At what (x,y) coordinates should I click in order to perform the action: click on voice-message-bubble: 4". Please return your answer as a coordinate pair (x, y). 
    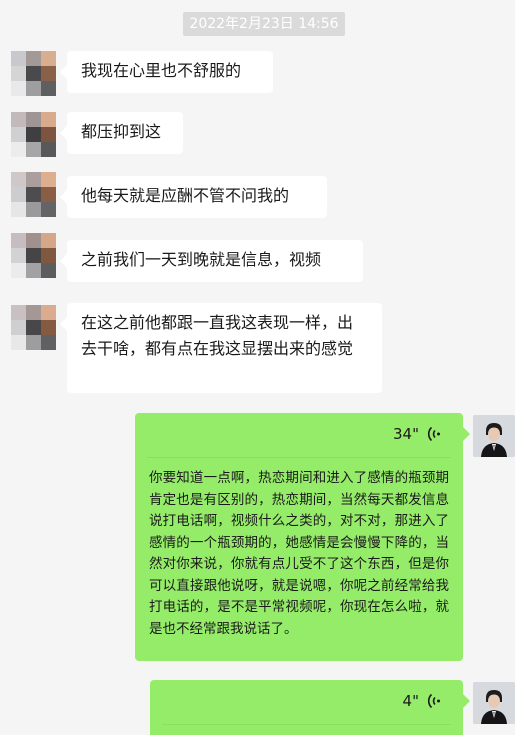
    Looking at the image, I should click on (310, 707).